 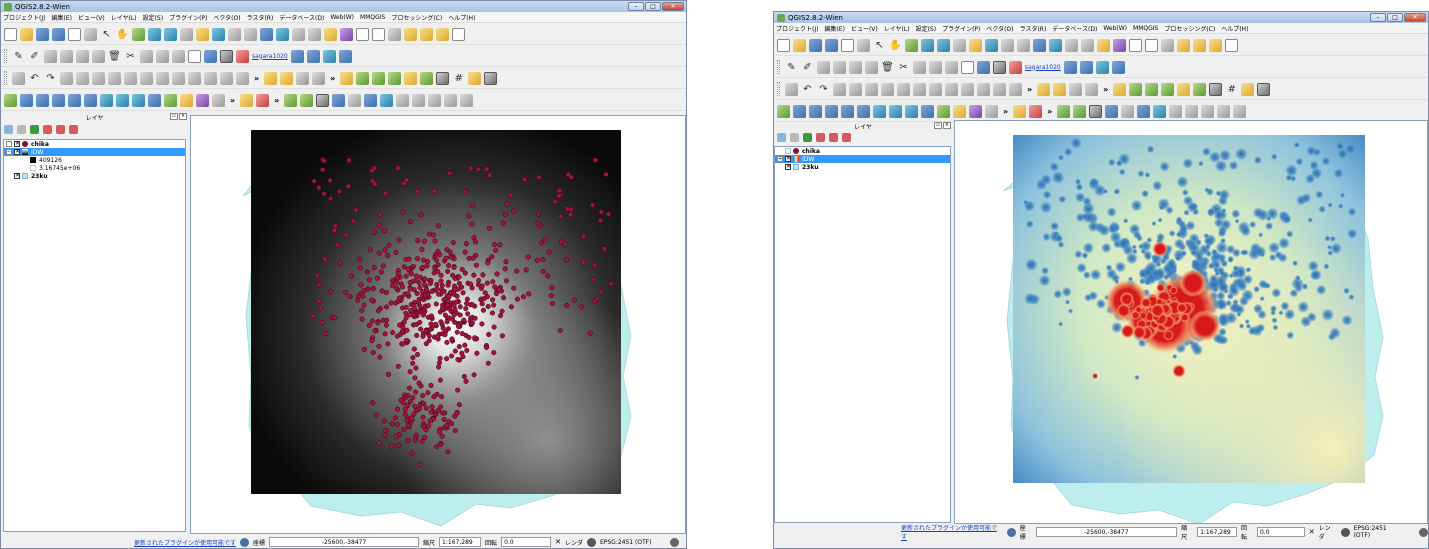 What do you see at coordinates (1234, 28) in the screenshot?
I see `menu-help: ヘルプ(H)` at bounding box center [1234, 28].